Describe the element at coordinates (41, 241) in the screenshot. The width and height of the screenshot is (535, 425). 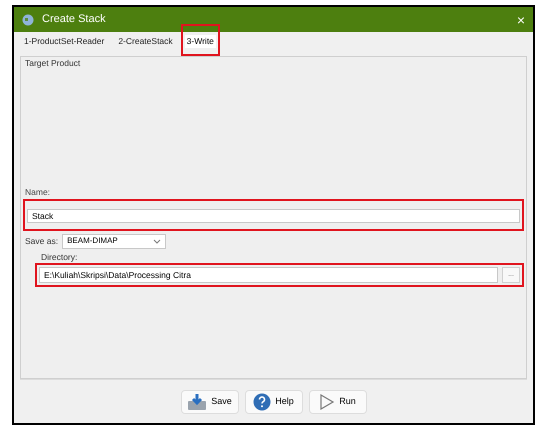
I see `field-label: Save as:` at that location.